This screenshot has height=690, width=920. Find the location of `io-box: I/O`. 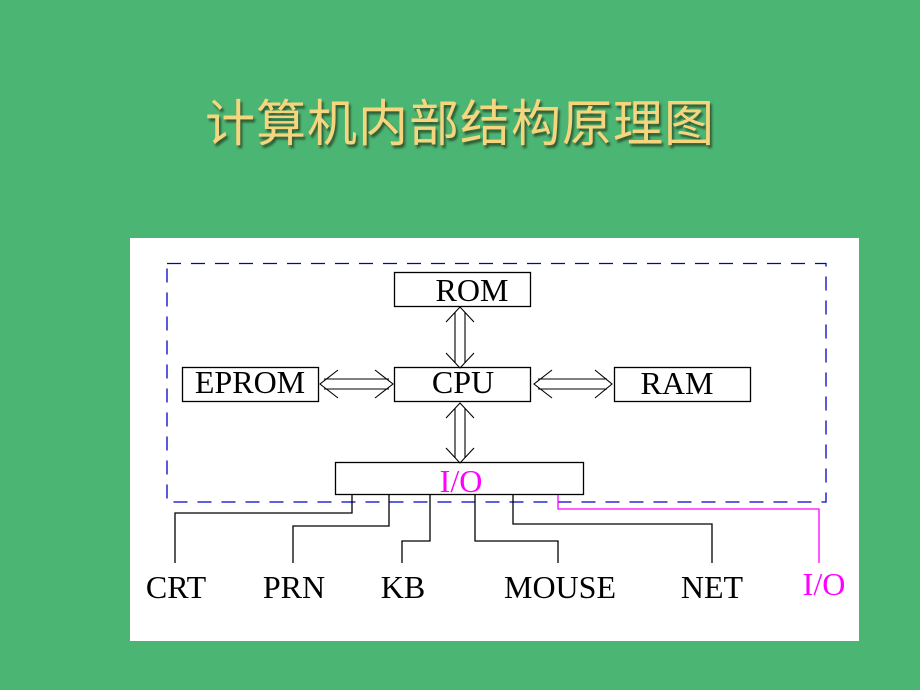

io-box: I/O is located at coordinates (459, 480).